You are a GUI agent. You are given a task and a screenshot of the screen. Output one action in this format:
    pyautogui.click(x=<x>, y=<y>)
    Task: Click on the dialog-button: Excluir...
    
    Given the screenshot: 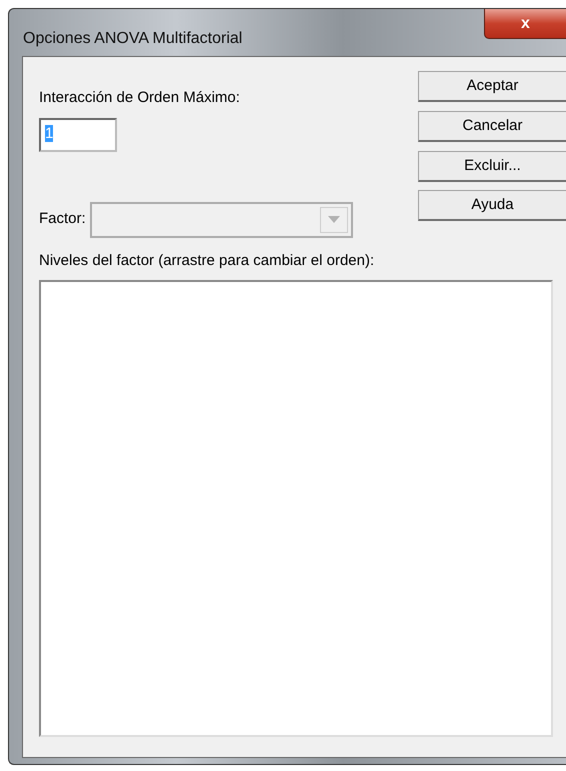 What is the action you would take?
    pyautogui.click(x=492, y=166)
    